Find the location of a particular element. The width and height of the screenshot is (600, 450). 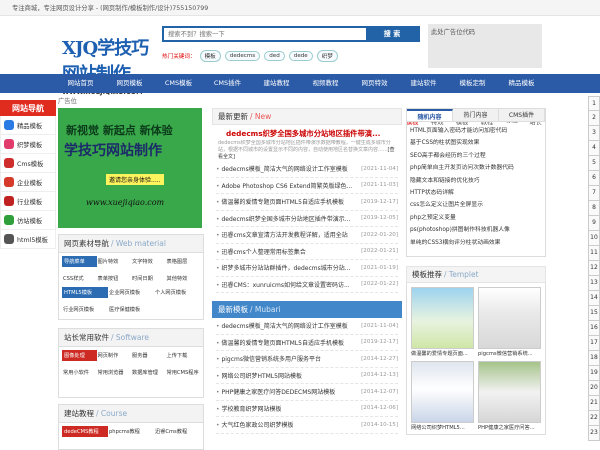

material-tag: CSS样式 is located at coordinates (79, 278).